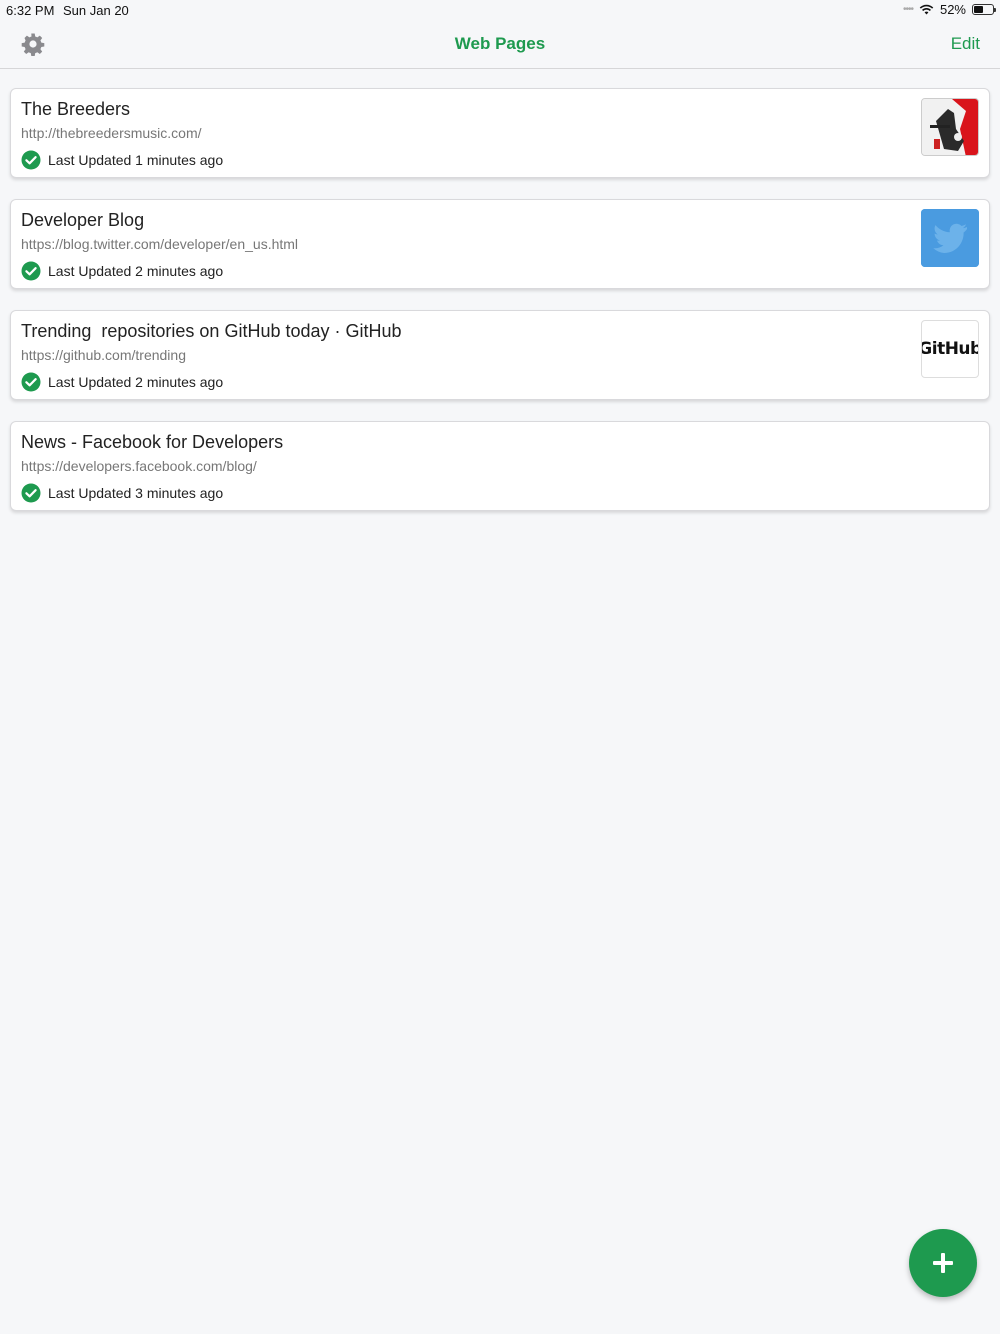  I want to click on page-title: Web Pages, so click(500, 43).